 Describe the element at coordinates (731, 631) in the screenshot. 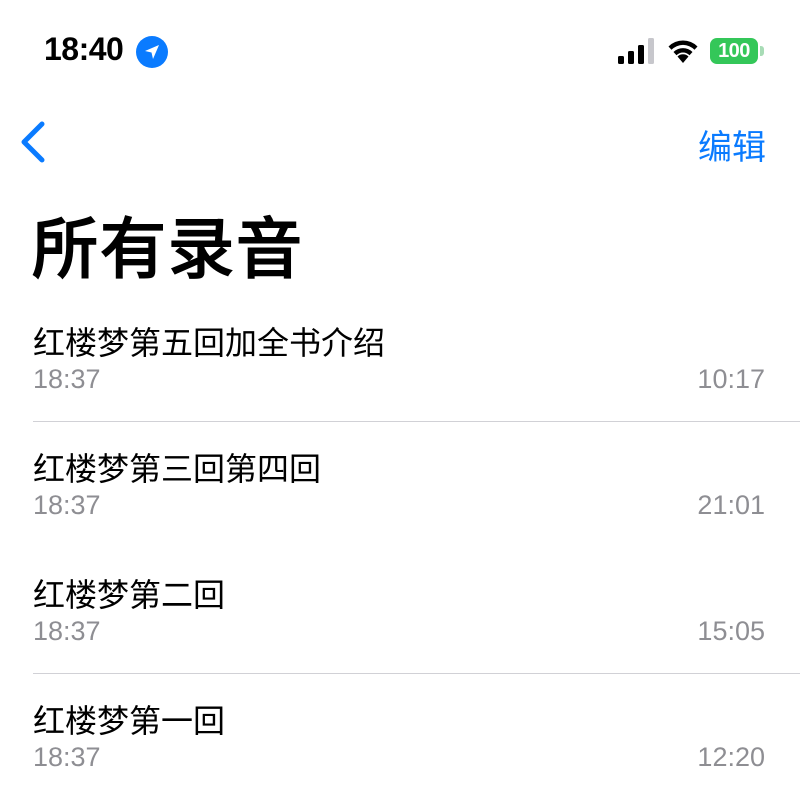

I see `recording-duration: 15:05` at that location.